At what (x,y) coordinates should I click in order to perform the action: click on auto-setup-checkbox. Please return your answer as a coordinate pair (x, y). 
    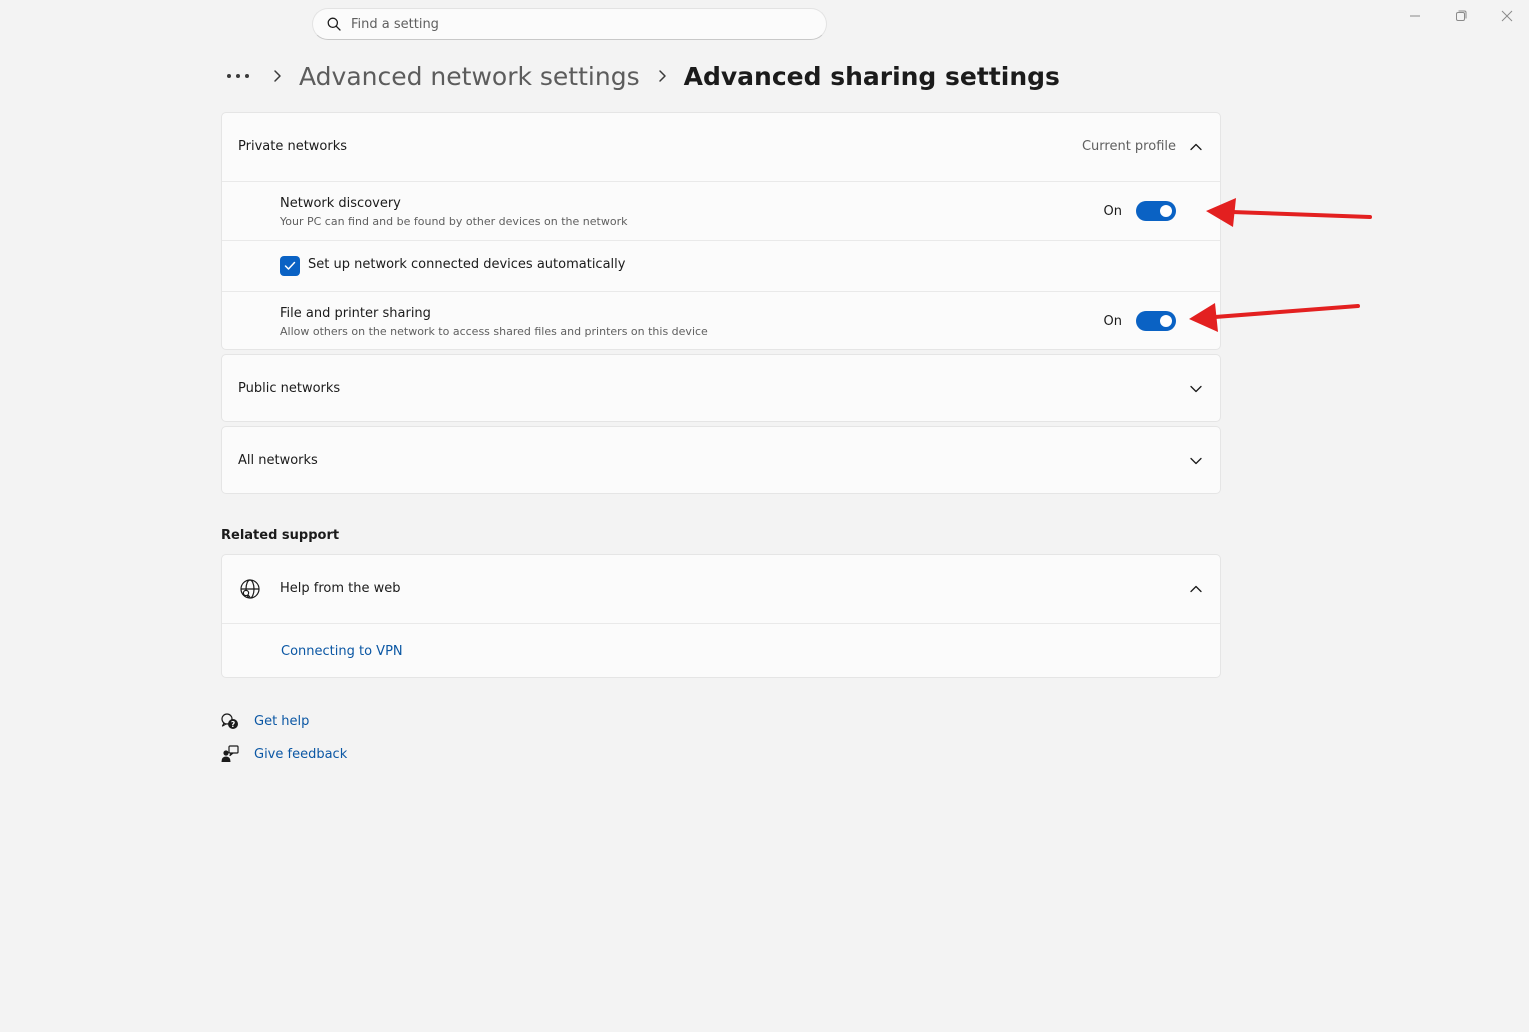
    Looking at the image, I should click on (290, 266).